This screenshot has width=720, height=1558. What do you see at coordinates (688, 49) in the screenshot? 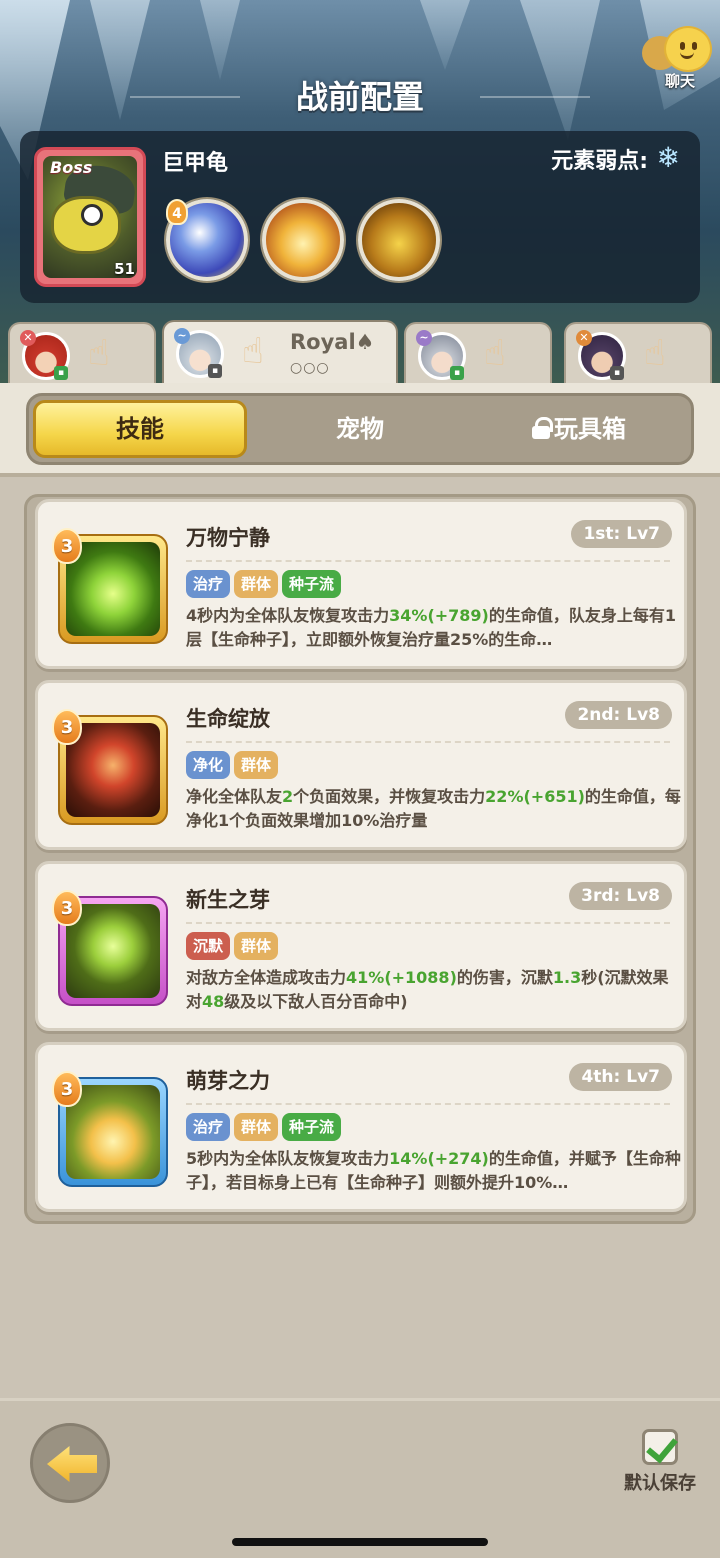
I see `chat-face-icon` at bounding box center [688, 49].